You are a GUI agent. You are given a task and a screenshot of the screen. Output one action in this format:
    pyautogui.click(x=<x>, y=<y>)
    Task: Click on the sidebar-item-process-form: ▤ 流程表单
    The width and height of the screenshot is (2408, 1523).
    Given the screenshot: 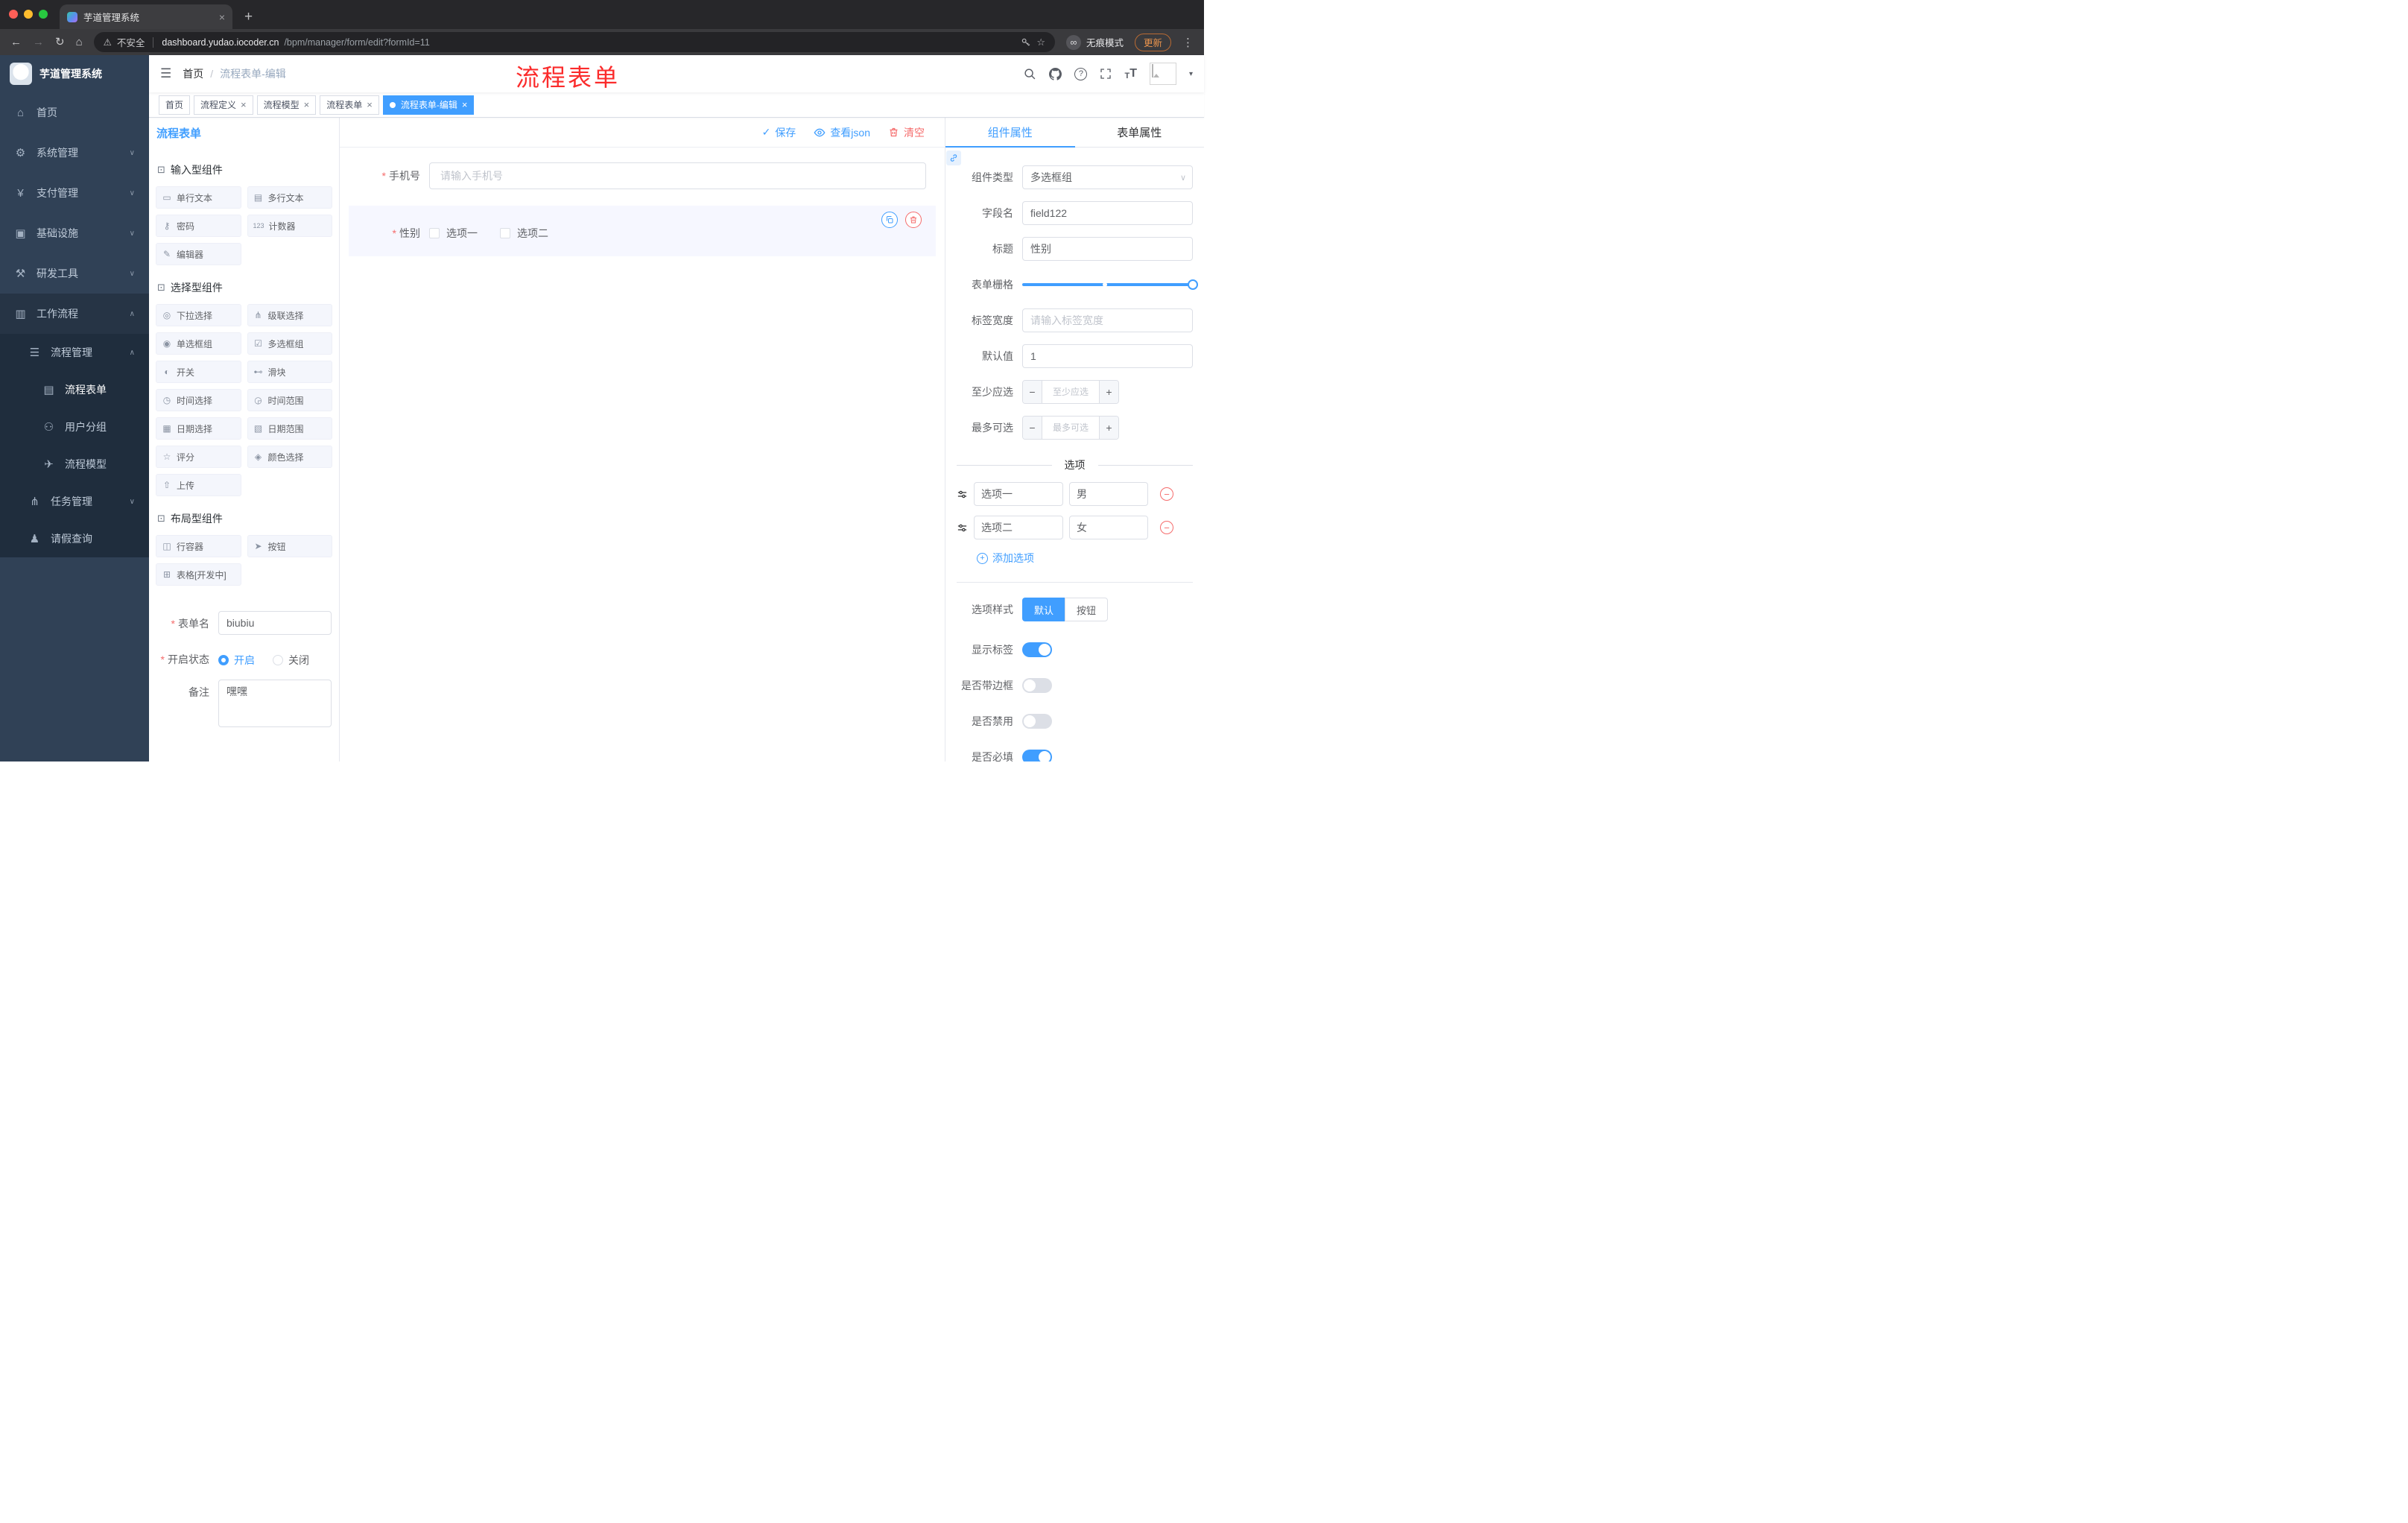 What is the action you would take?
    pyautogui.click(x=74, y=390)
    